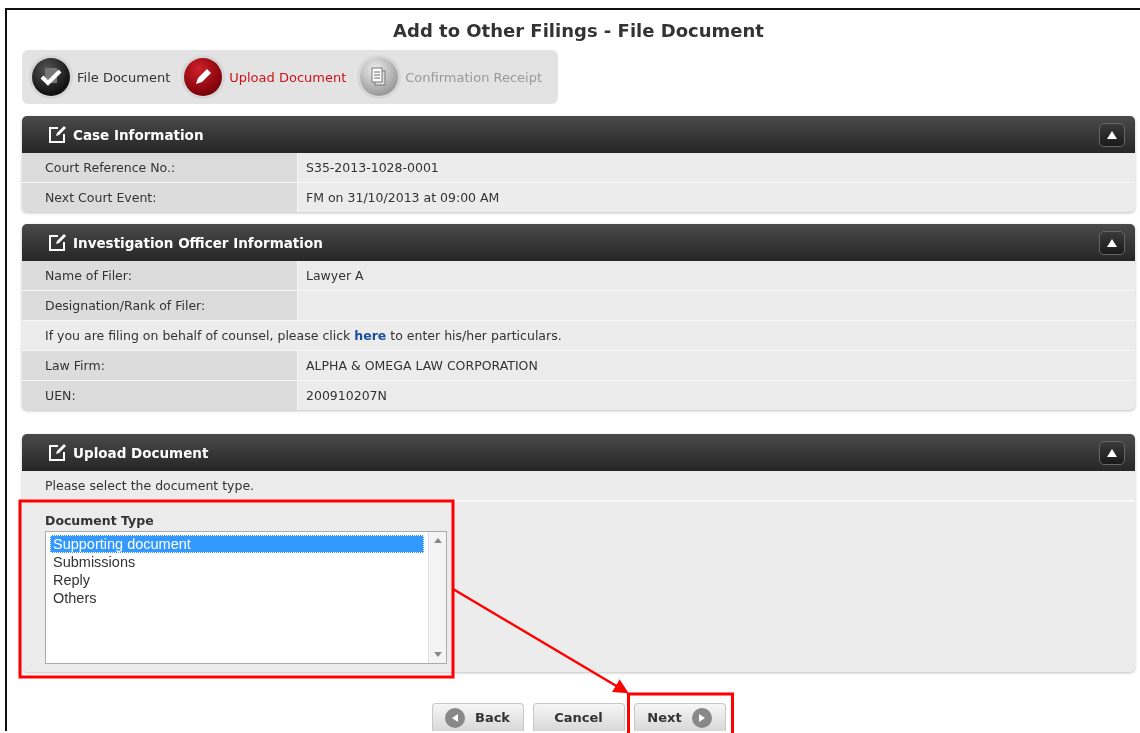 This screenshot has width=1140, height=733. What do you see at coordinates (474, 77) in the screenshot?
I see `step-label: Confirmation Receipt` at bounding box center [474, 77].